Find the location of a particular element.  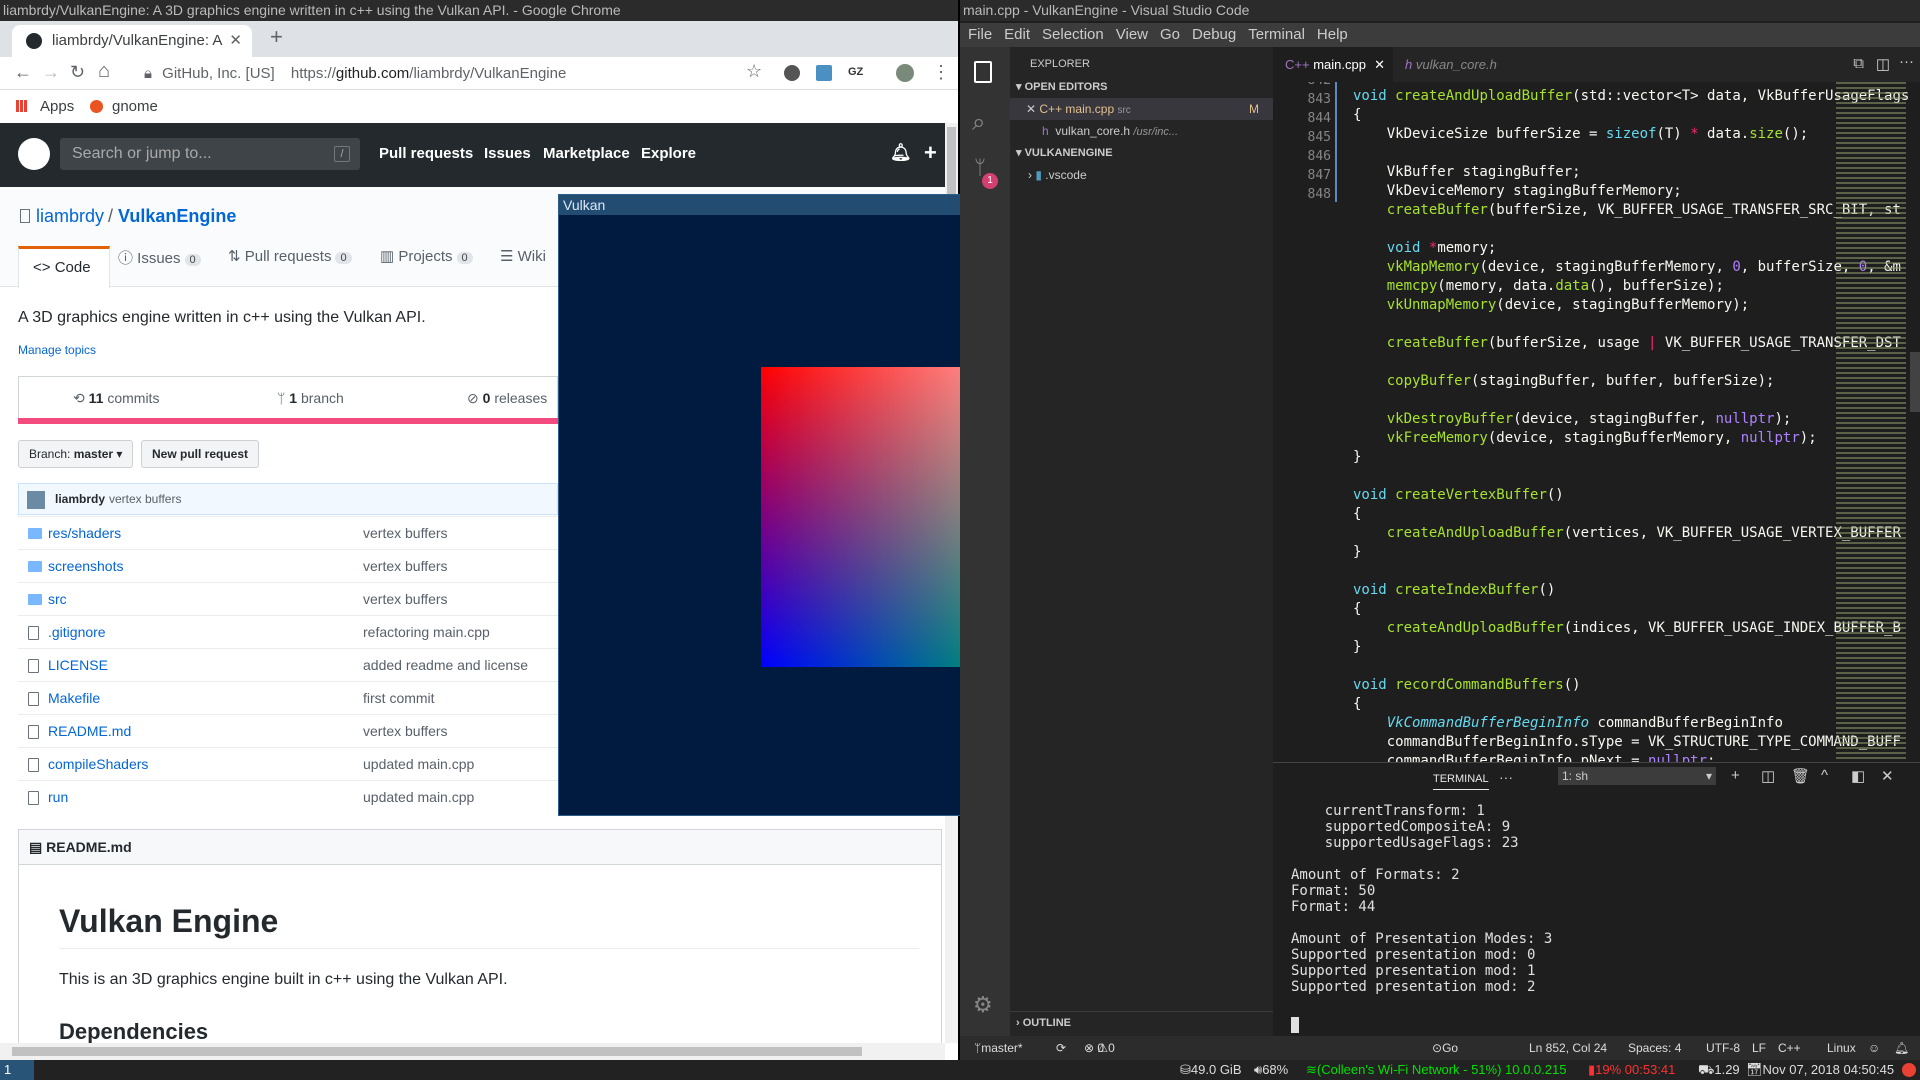

file-commit-message: first commit is located at coordinates (399, 698).